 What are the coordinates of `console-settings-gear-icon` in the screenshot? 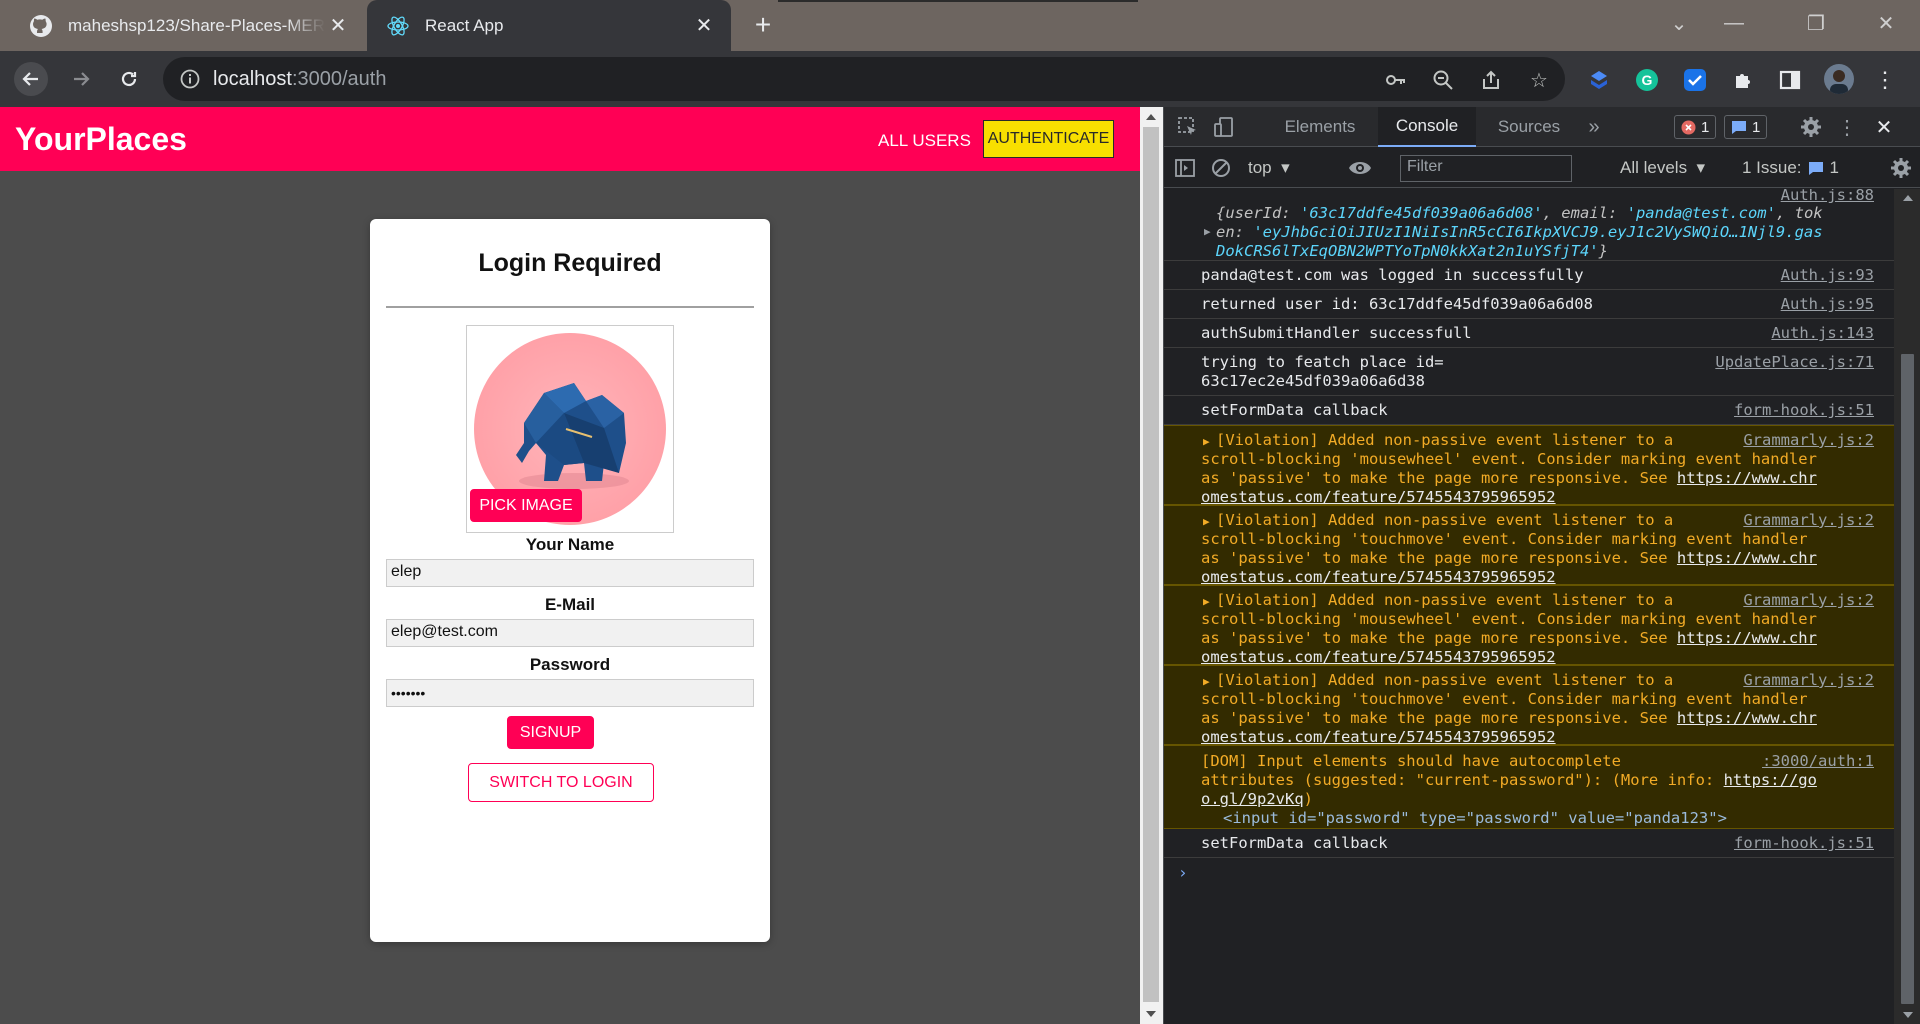 It's located at (1901, 168).